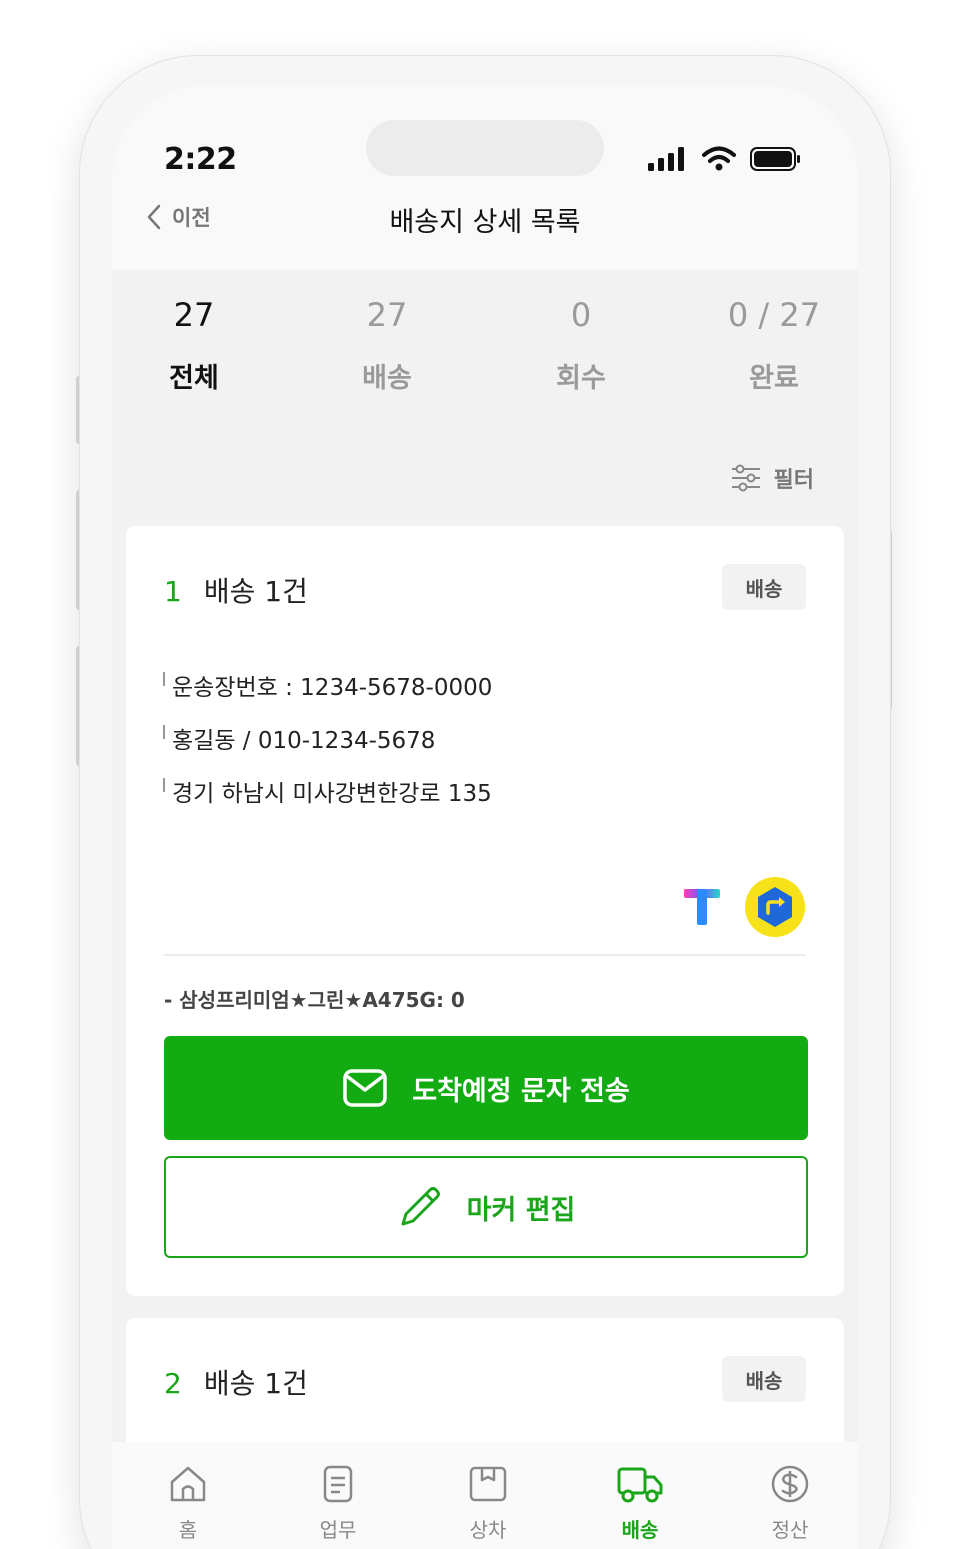 The image size is (968, 1549). Describe the element at coordinates (774, 315) in the screenshot. I see `stat-value: 0 / 27` at that location.